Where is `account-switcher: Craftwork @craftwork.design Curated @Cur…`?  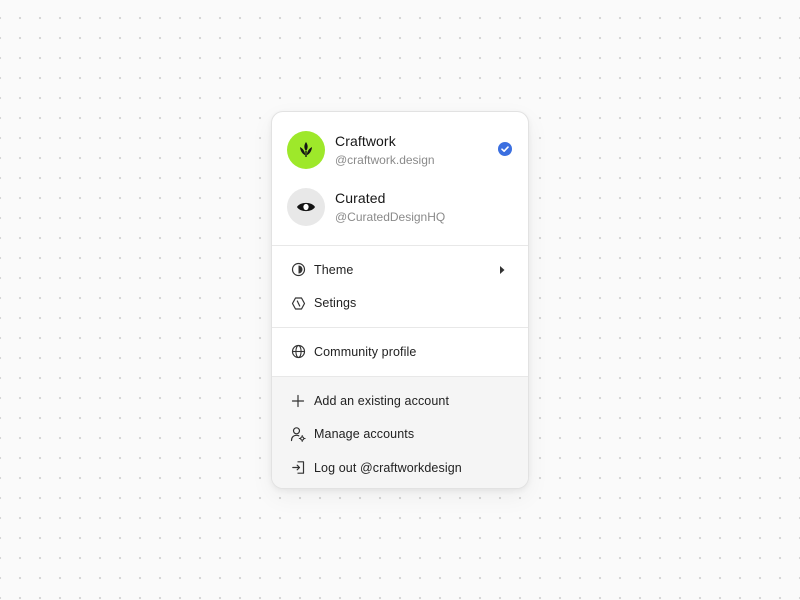 account-switcher: Craftwork @craftwork.design Curated @Cur… is located at coordinates (400, 178).